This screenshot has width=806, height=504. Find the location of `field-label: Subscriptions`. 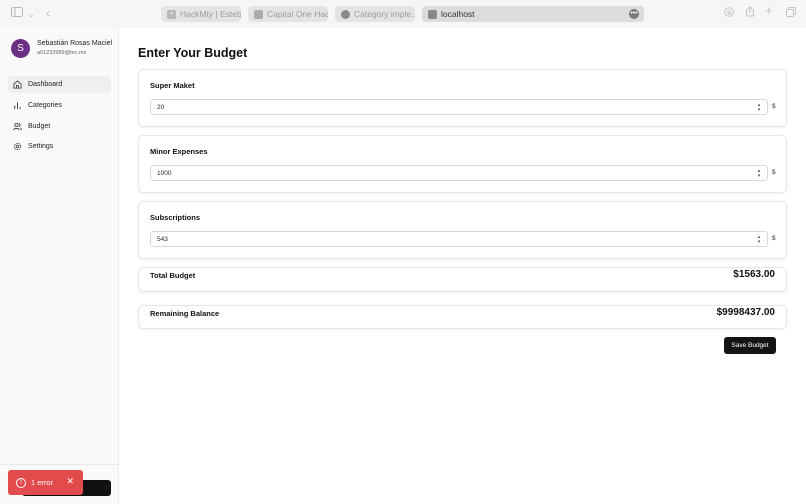

field-label: Subscriptions is located at coordinates (175, 217).